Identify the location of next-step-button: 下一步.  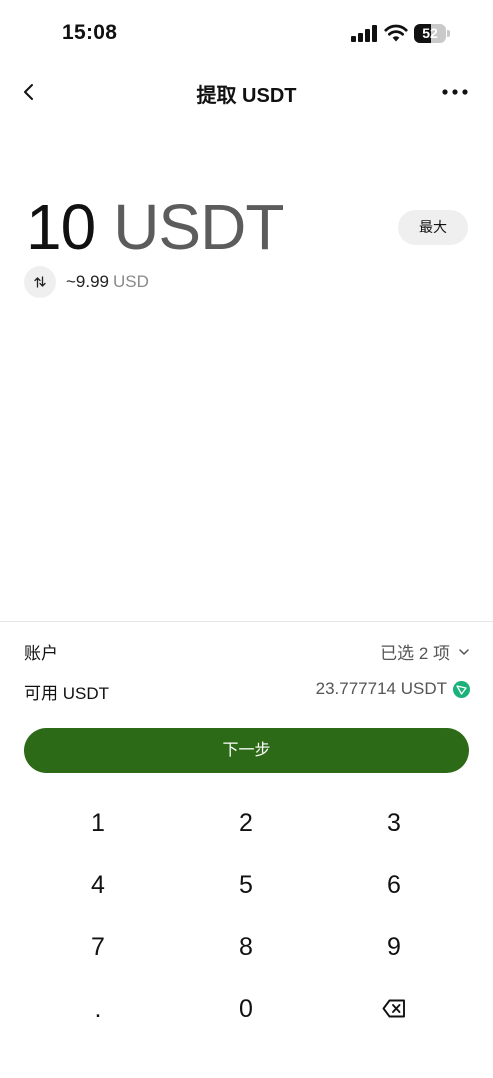
(246, 750).